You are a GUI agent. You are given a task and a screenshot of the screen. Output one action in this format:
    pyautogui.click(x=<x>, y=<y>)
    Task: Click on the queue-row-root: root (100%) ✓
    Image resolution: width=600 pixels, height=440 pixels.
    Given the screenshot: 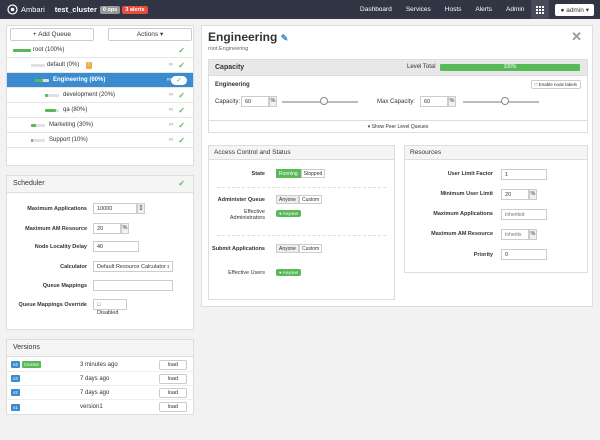 What is the action you would take?
    pyautogui.click(x=100, y=50)
    